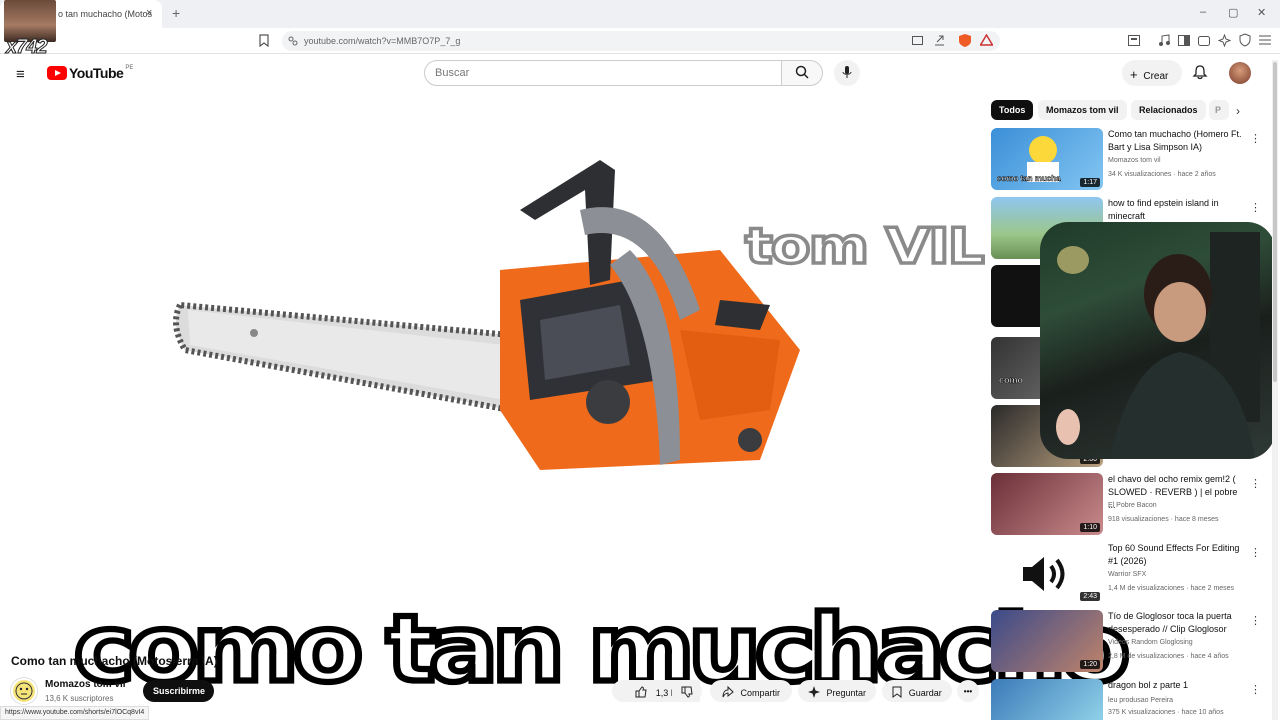  What do you see at coordinates (968, 691) in the screenshot?
I see `more-actions-button: •••` at bounding box center [968, 691].